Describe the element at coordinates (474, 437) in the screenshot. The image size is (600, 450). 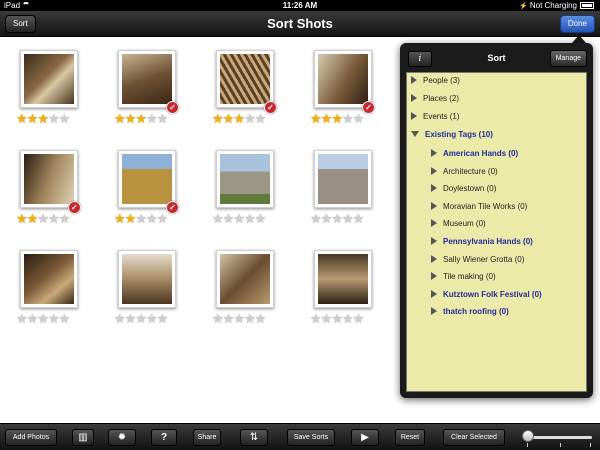
I see `clear-selected-button: Clear Selected` at that location.